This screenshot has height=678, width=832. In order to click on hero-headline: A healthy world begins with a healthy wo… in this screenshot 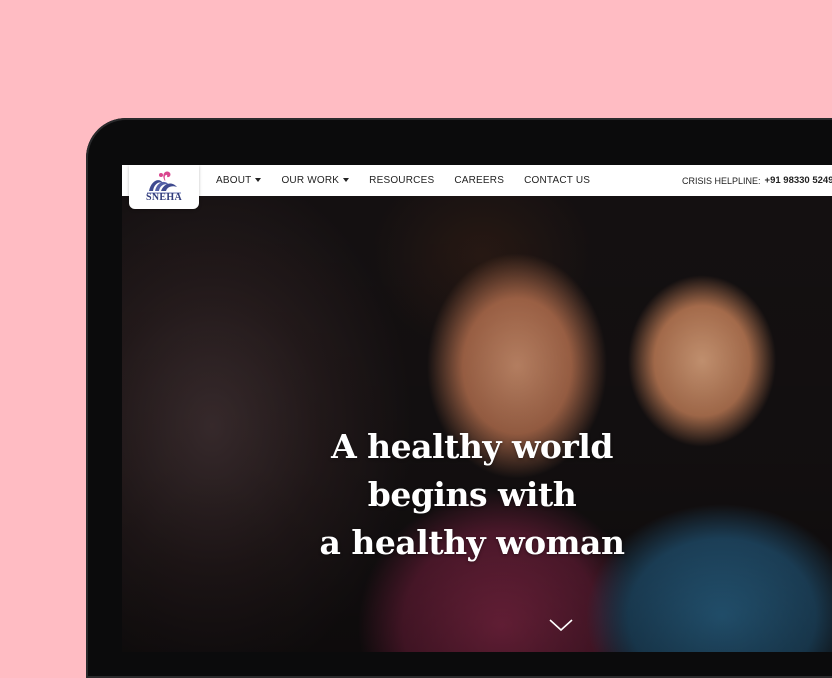, I will do `click(472, 495)`.